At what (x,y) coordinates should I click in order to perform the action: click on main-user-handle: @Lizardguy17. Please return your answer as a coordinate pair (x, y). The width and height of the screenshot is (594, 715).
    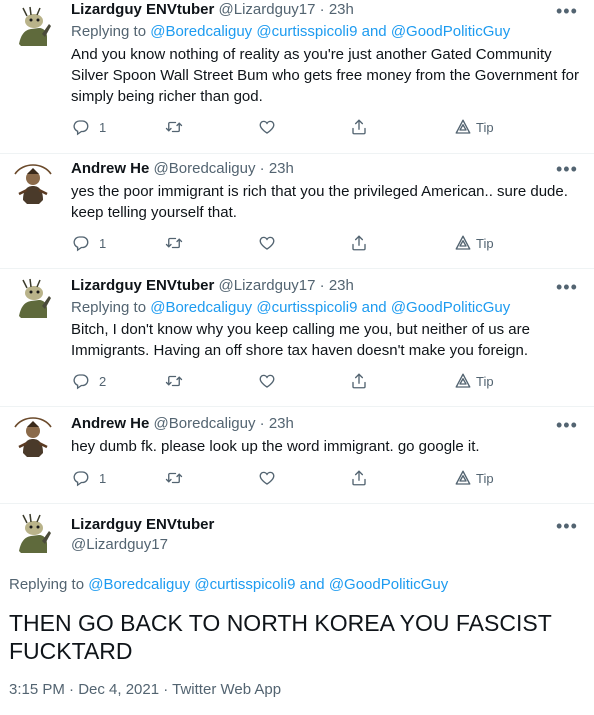
    Looking at the image, I should click on (119, 545).